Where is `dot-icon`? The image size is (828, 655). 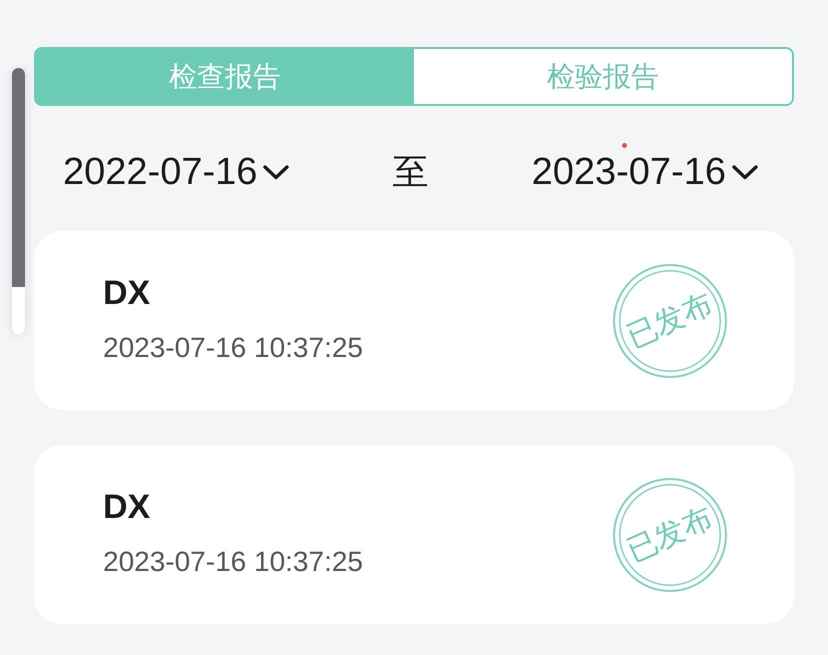 dot-icon is located at coordinates (624, 145).